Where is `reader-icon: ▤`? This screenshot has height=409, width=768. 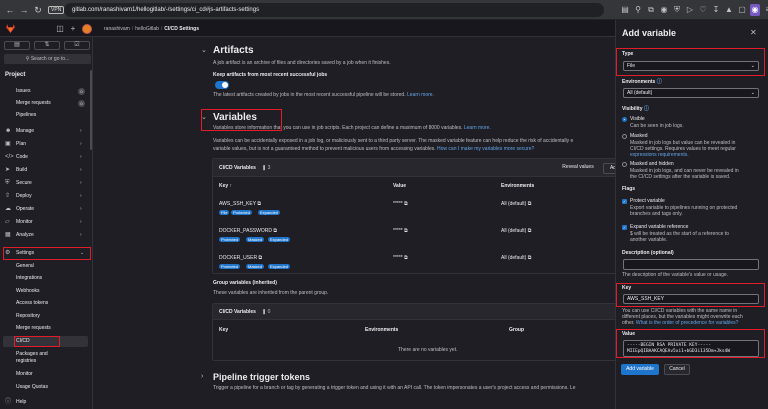
reader-icon: ▤ is located at coordinates (625, 10).